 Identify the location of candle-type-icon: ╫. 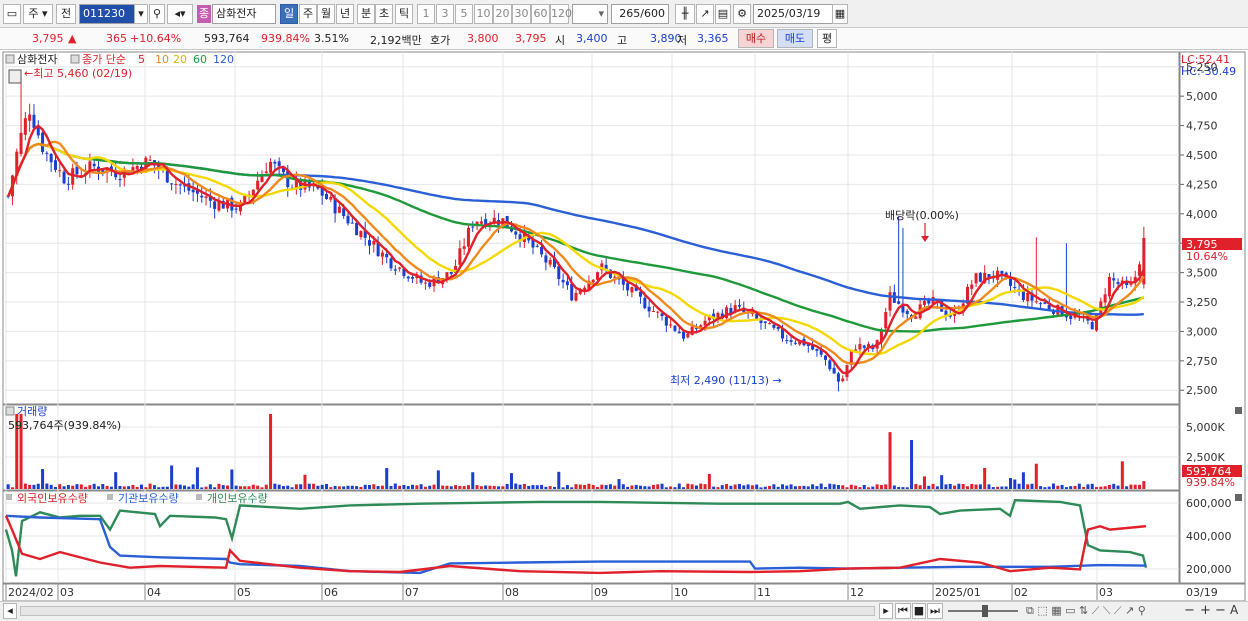
(685, 14).